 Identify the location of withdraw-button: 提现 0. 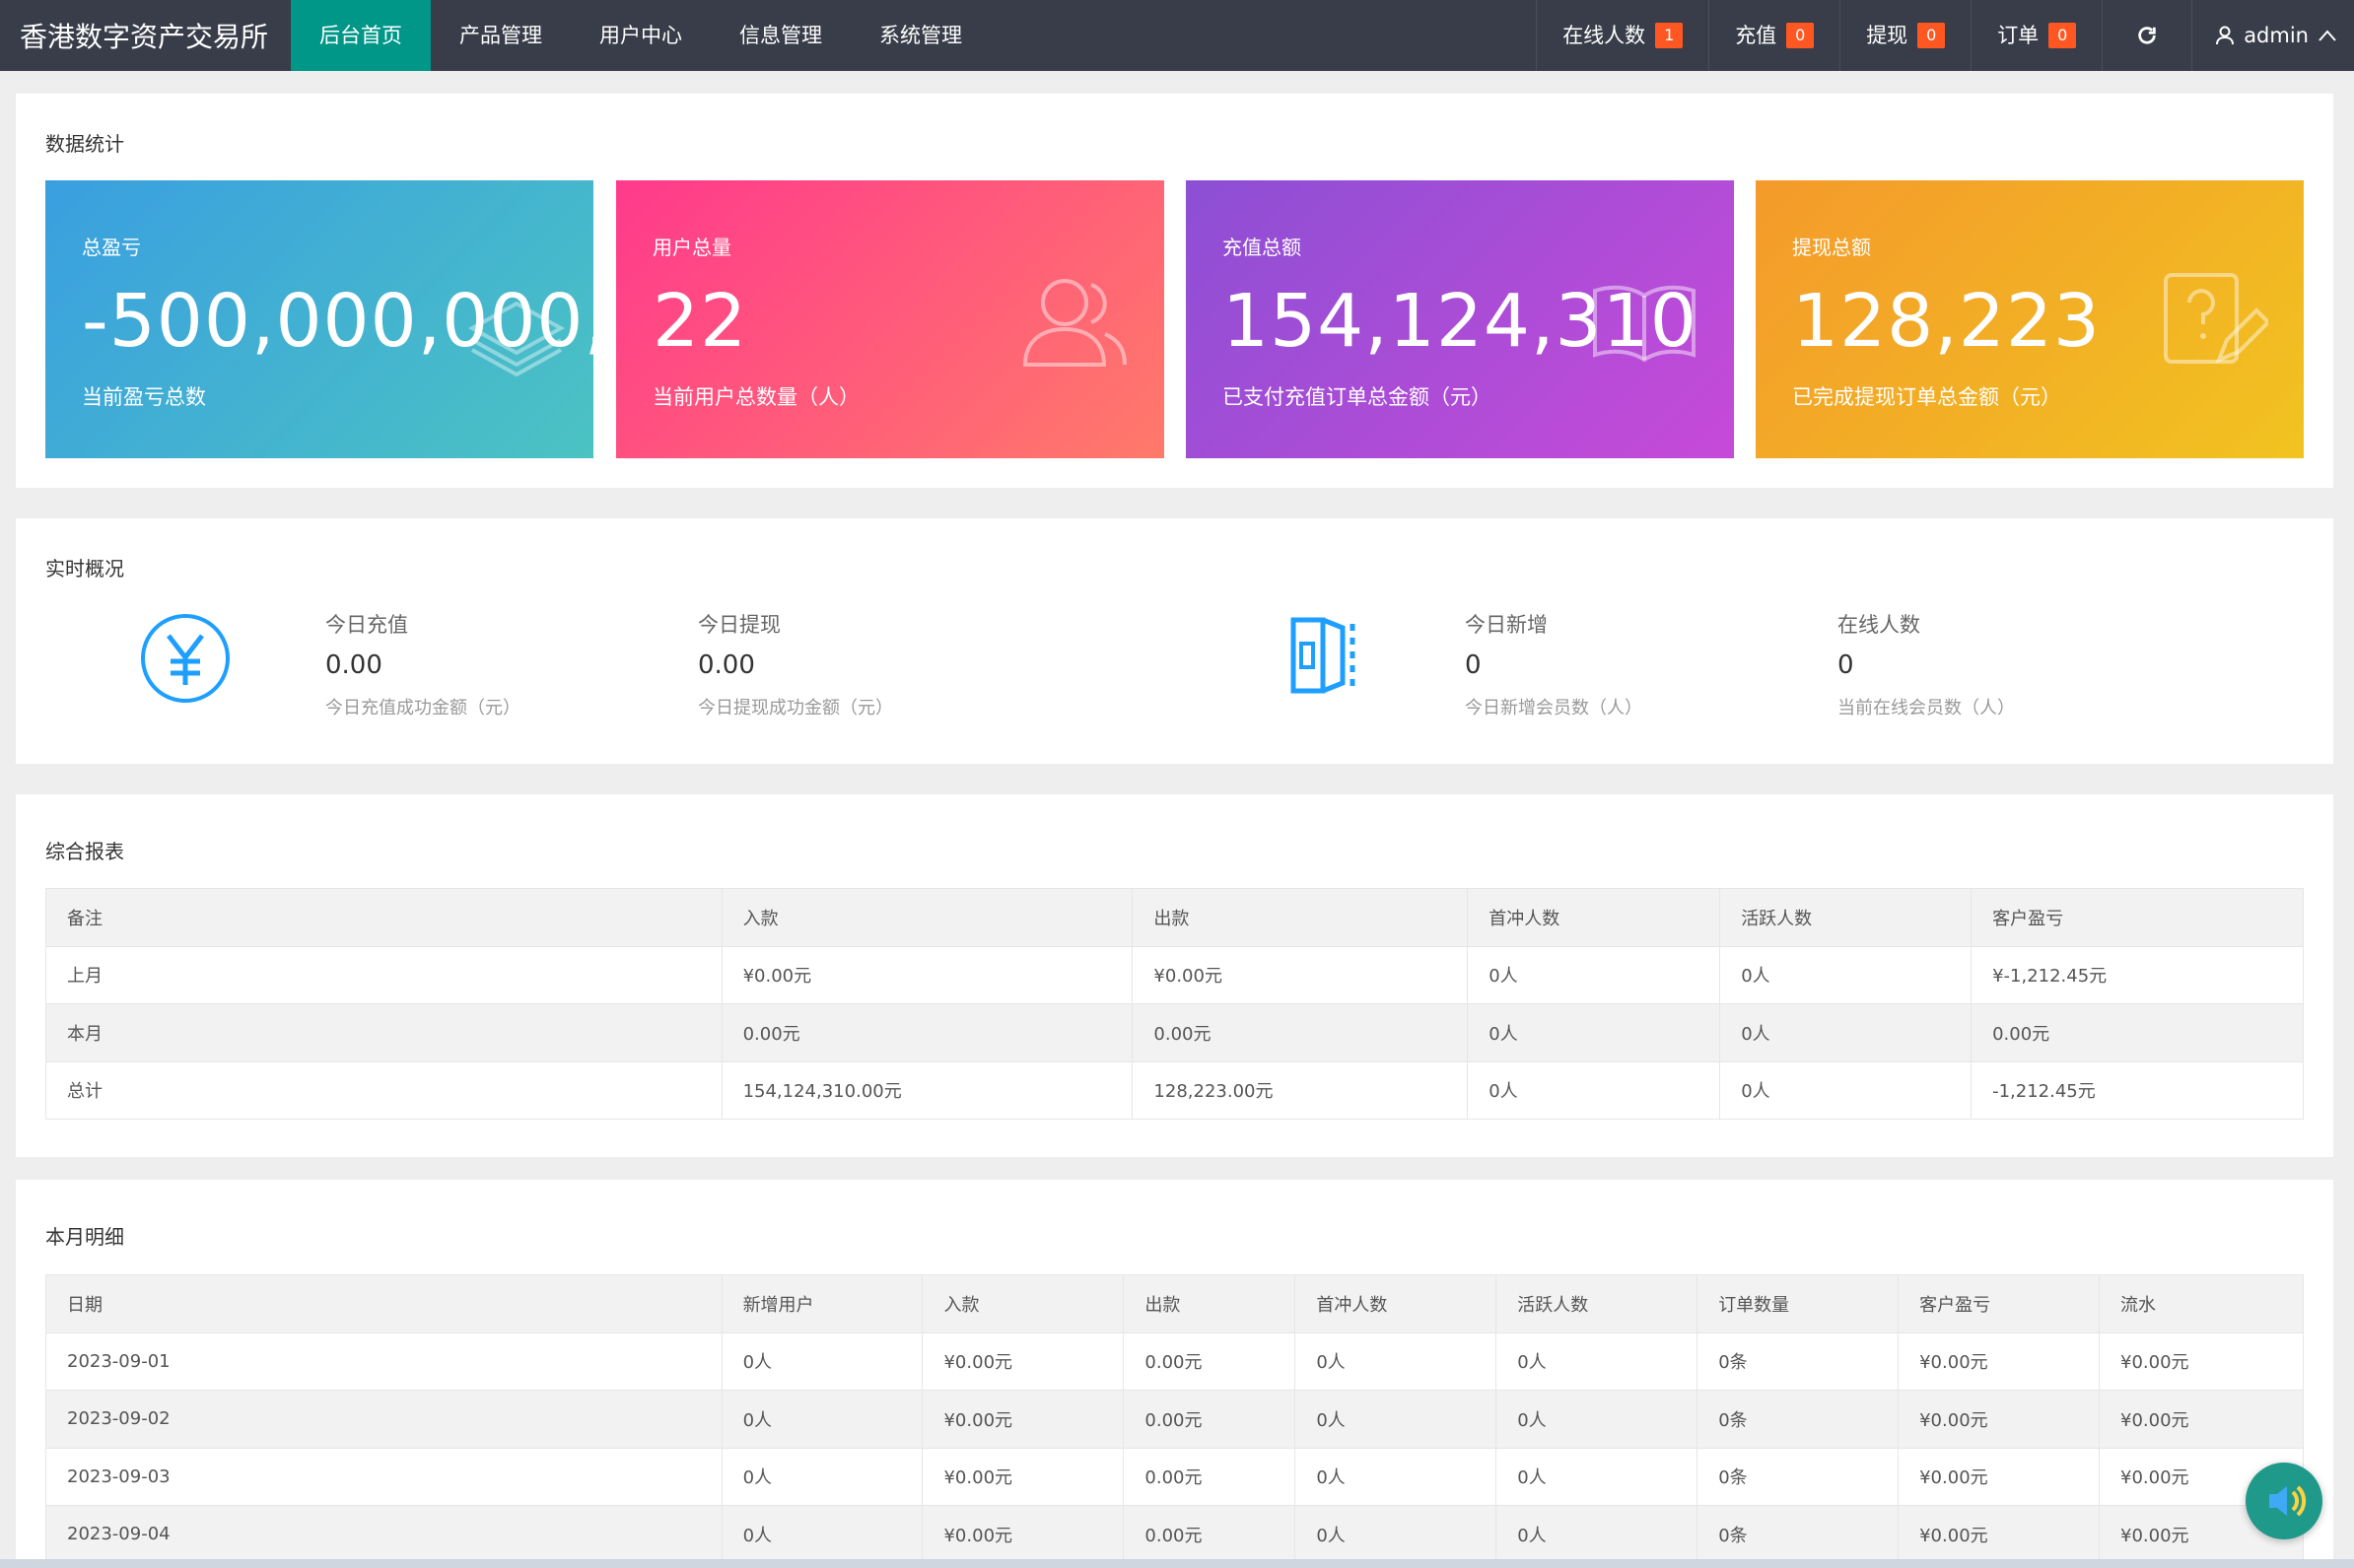
(1905, 35).